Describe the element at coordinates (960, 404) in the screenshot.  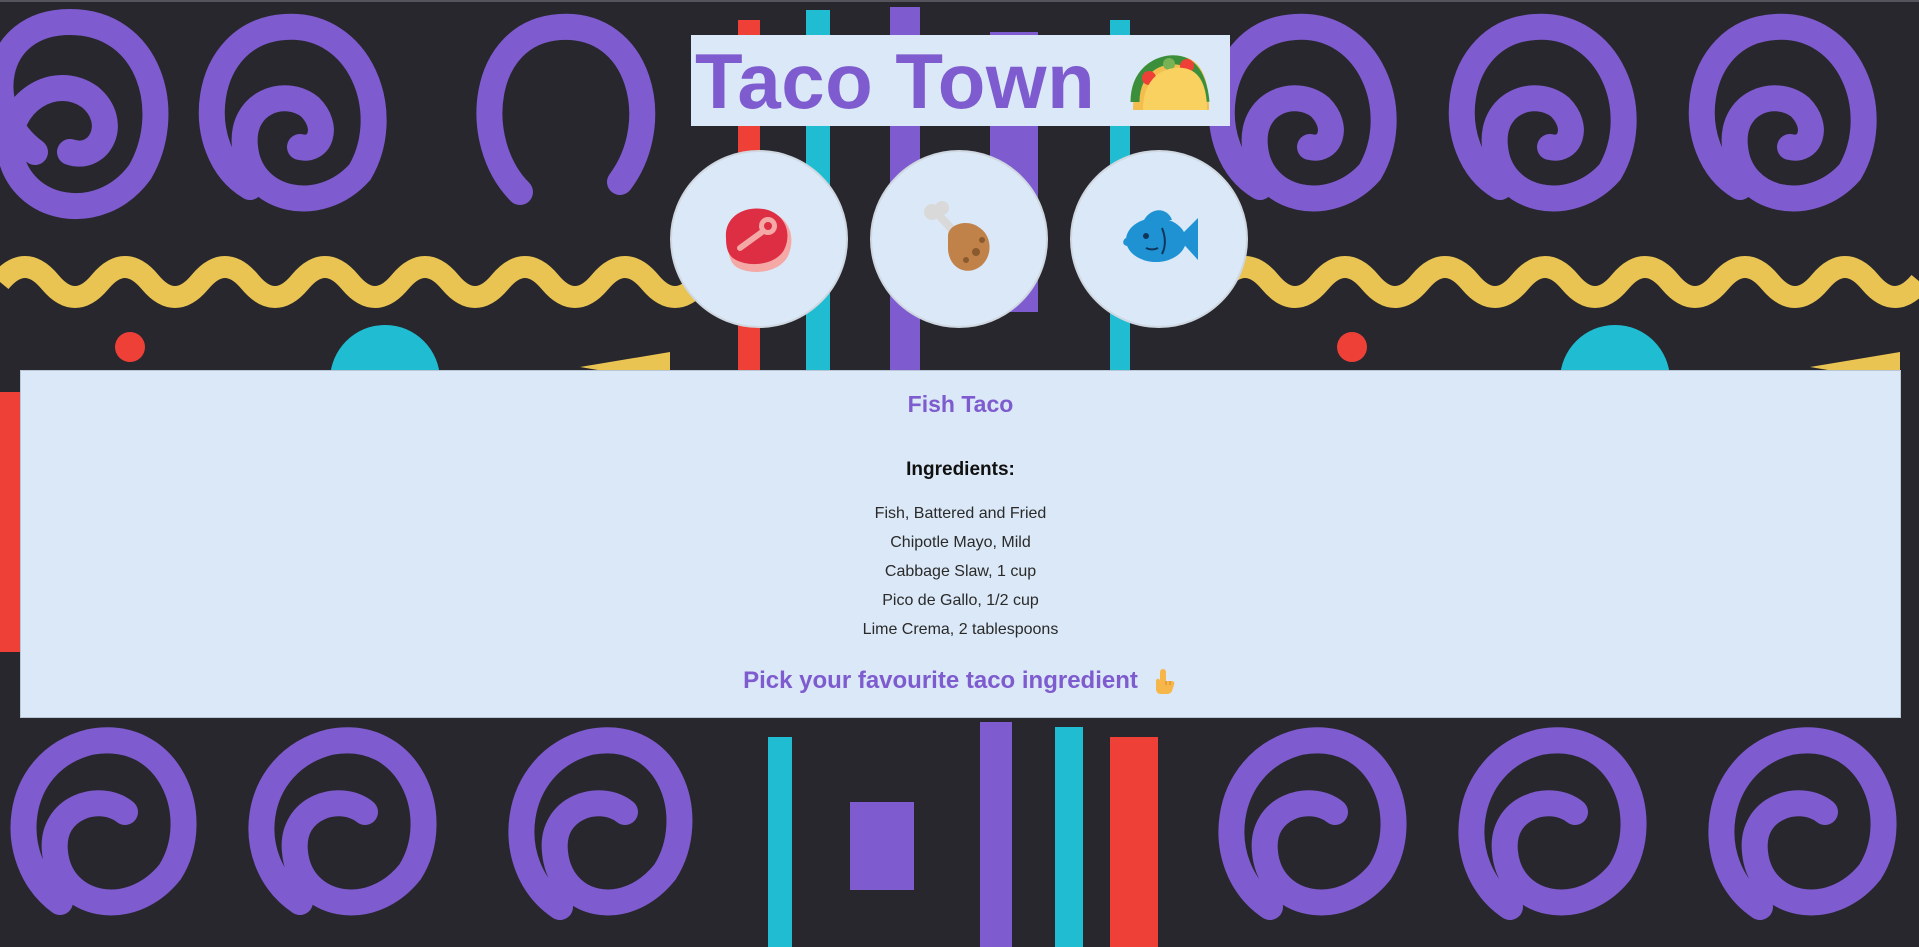
I see `recipe-title: Fish Taco` at that location.